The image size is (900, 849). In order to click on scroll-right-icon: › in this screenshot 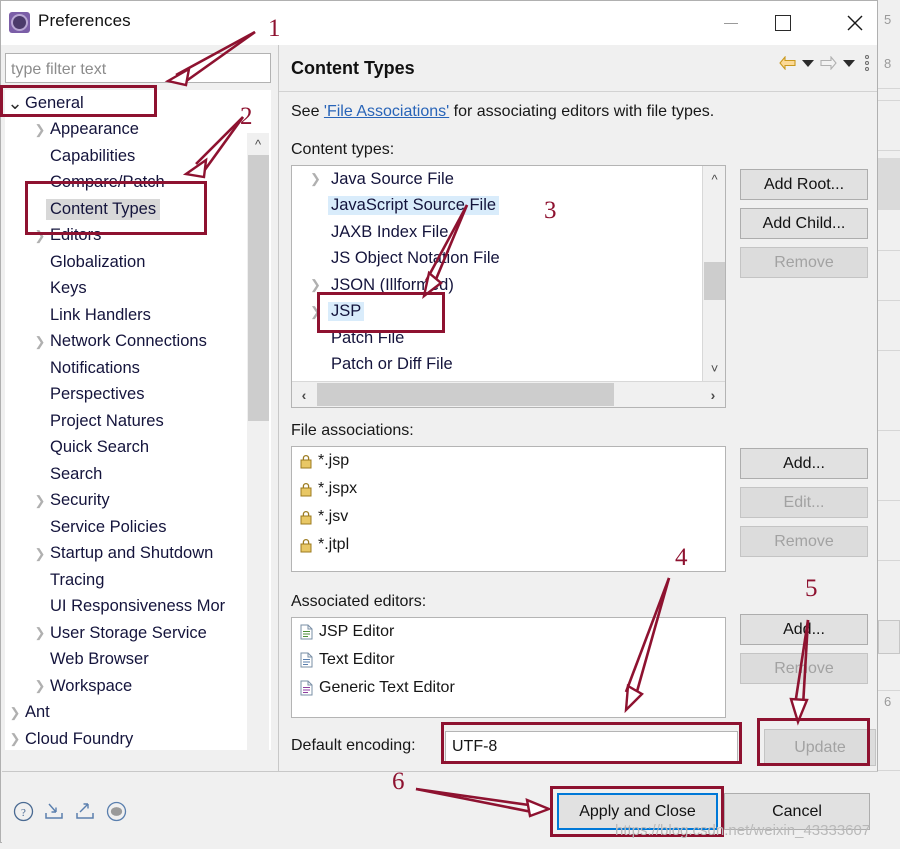, I will do `click(713, 394)`.